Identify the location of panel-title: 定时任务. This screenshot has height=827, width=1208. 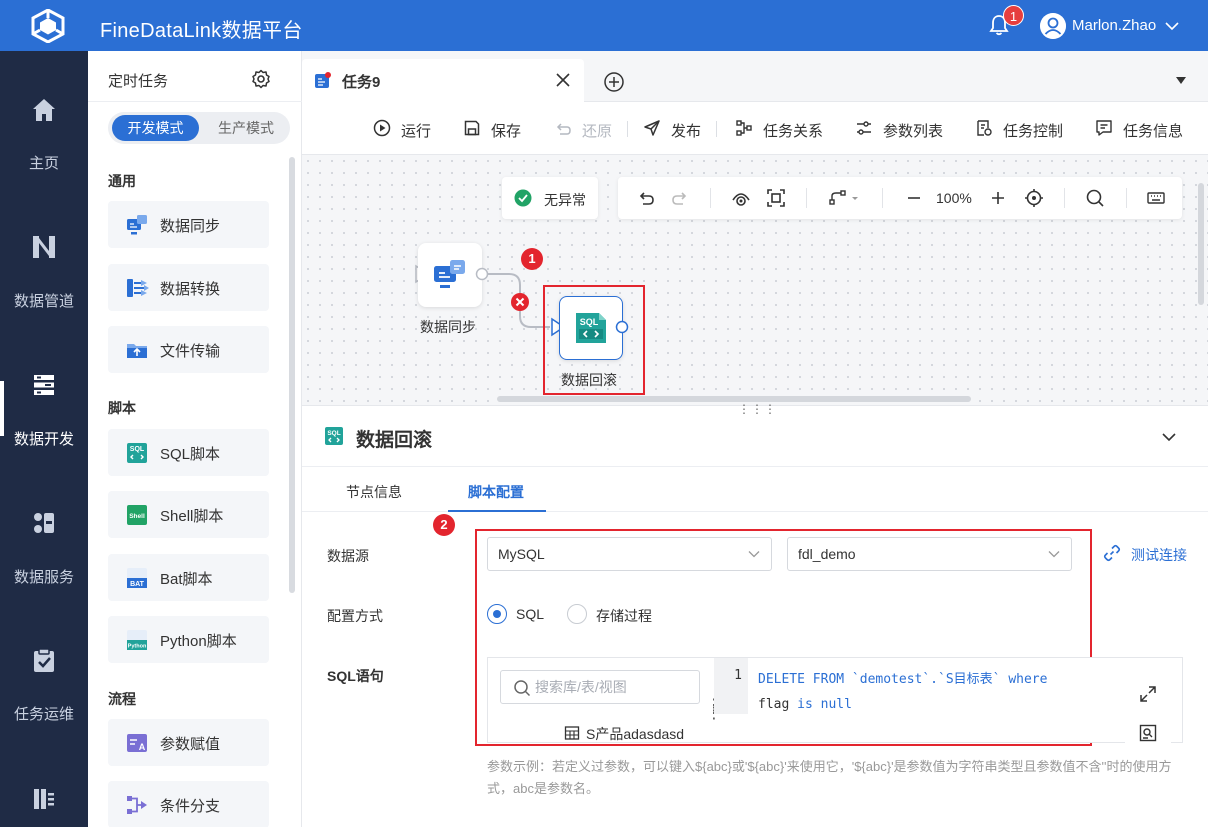
(138, 80).